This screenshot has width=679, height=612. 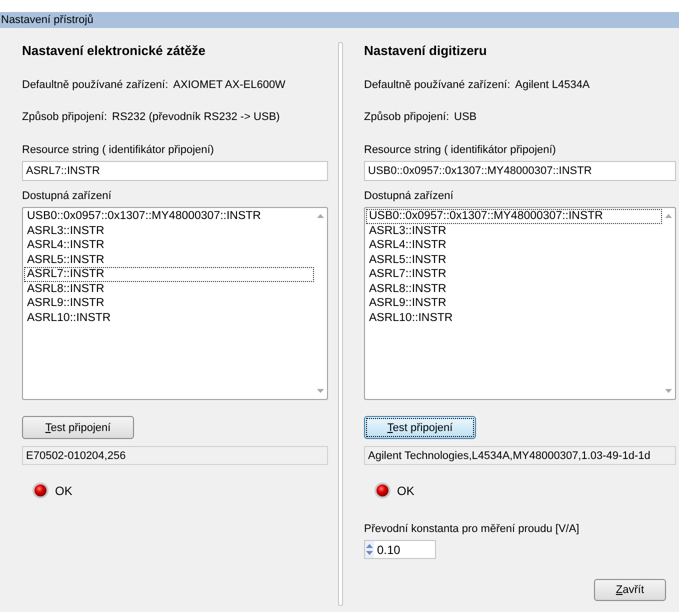 What do you see at coordinates (175, 171) in the screenshot?
I see `resource-field: ASRL7::INSTR` at bounding box center [175, 171].